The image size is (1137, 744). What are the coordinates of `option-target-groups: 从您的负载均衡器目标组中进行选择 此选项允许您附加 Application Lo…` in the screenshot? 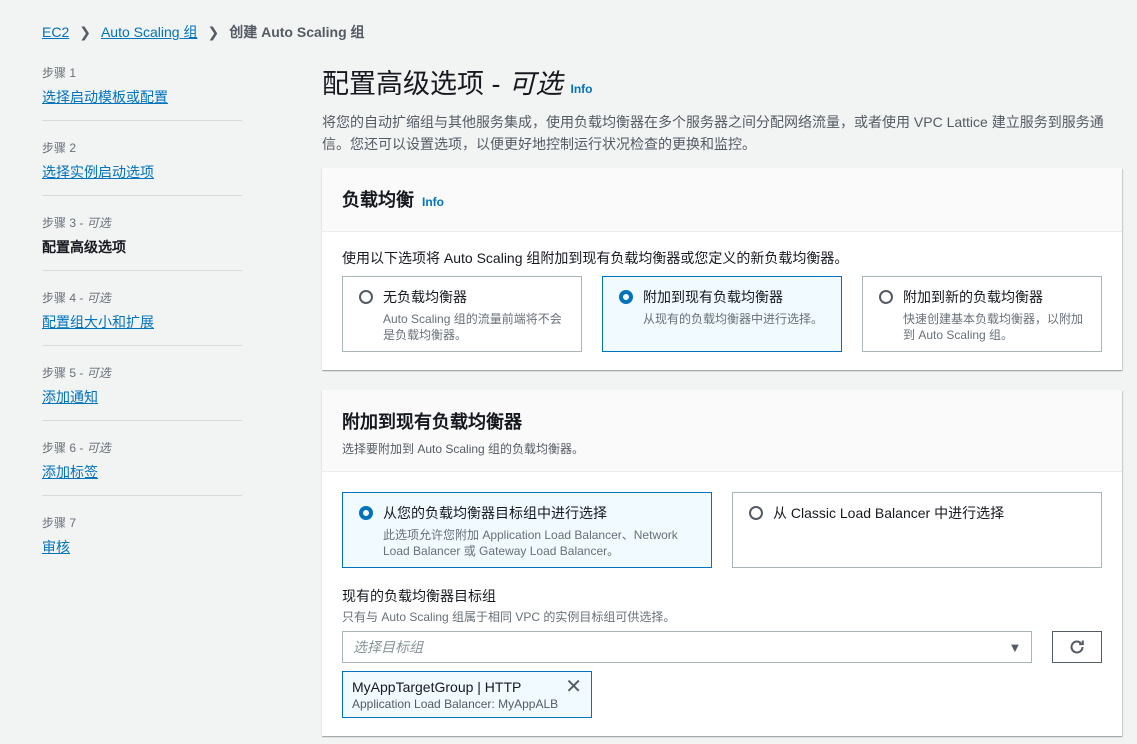 It's located at (527, 530).